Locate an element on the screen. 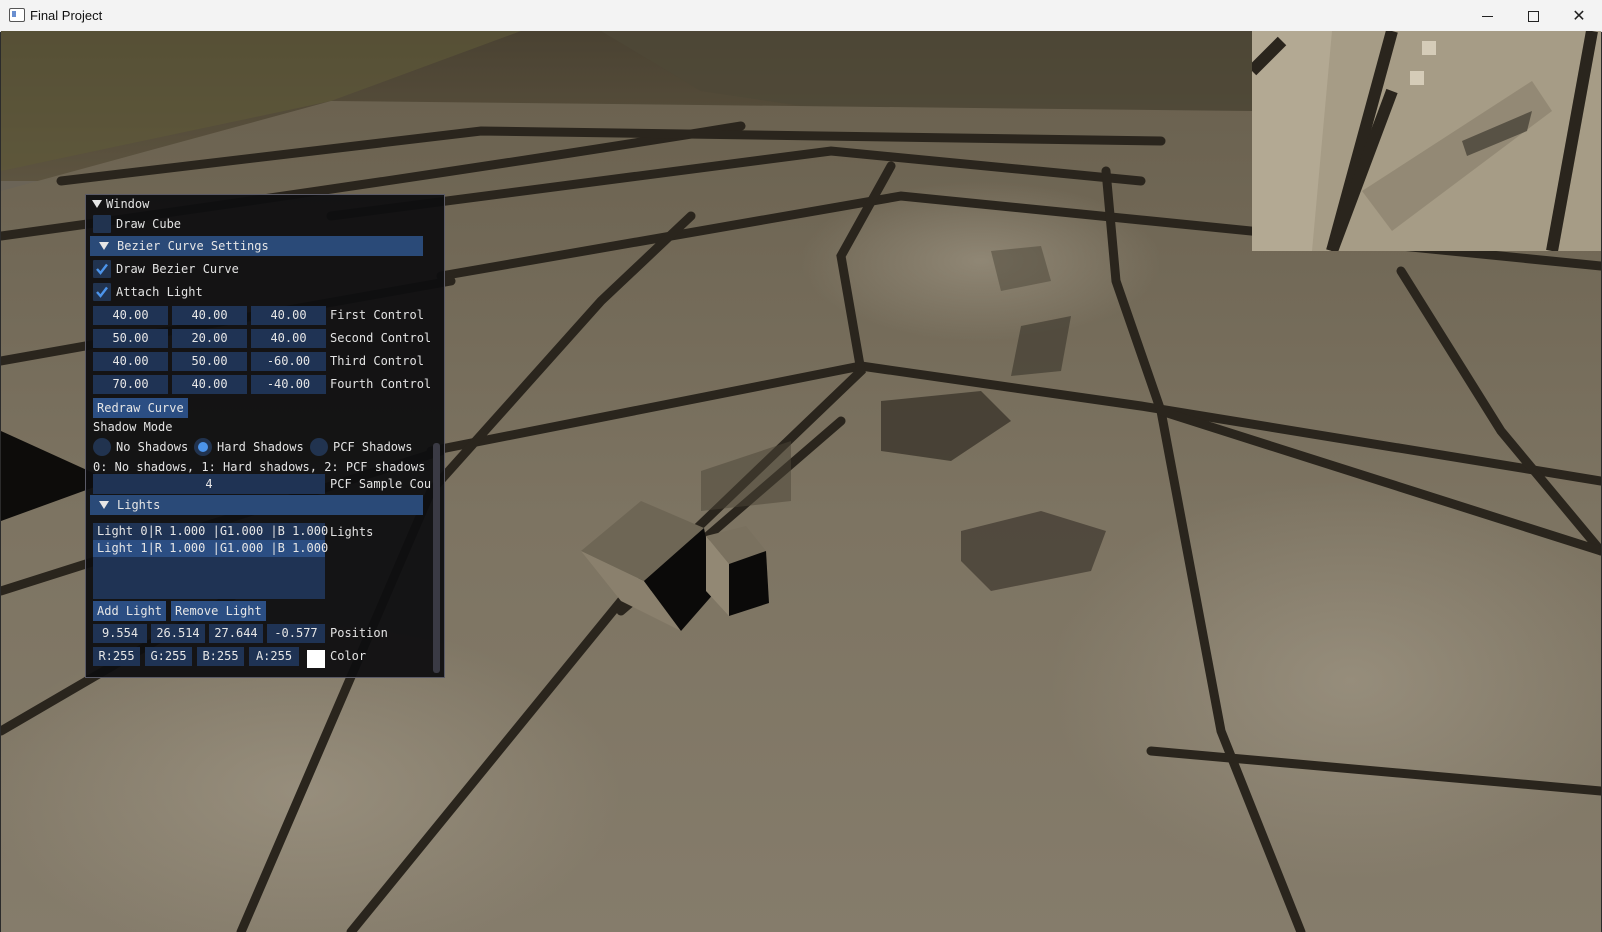 The image size is (1602, 932). minimize-icon is located at coordinates (1487, 16).